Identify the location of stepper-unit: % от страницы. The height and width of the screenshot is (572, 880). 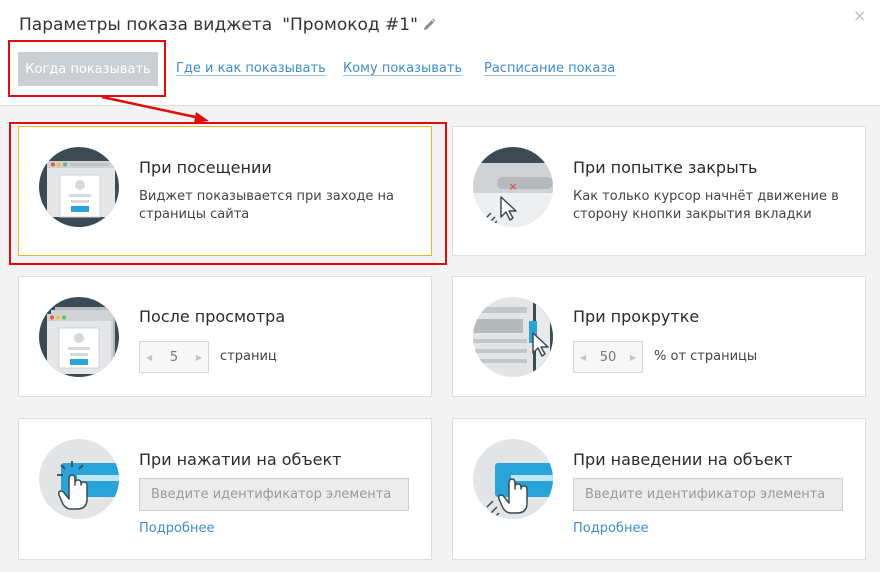
(706, 356).